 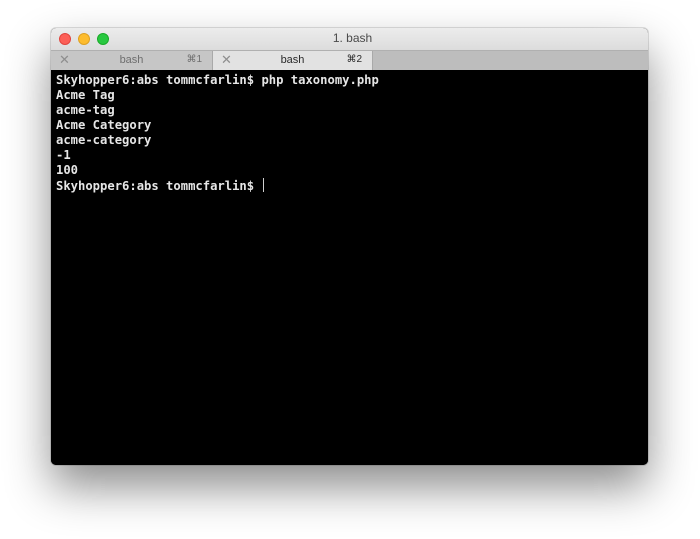 I want to click on terminal-line: 100, so click(x=67, y=170).